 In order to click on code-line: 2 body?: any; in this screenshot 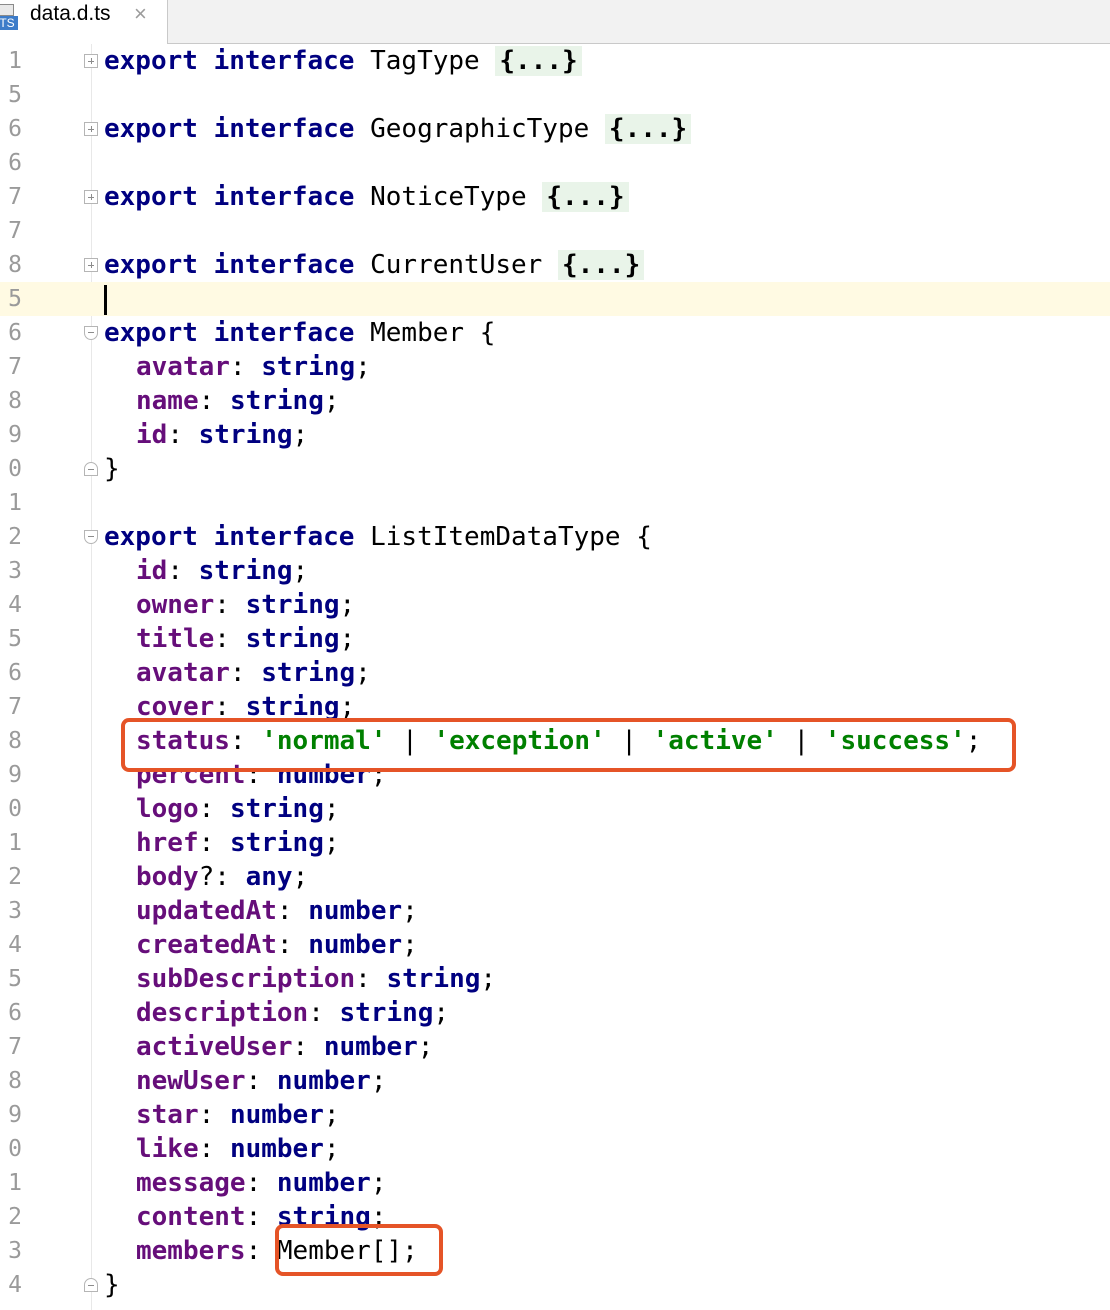, I will do `click(555, 877)`.